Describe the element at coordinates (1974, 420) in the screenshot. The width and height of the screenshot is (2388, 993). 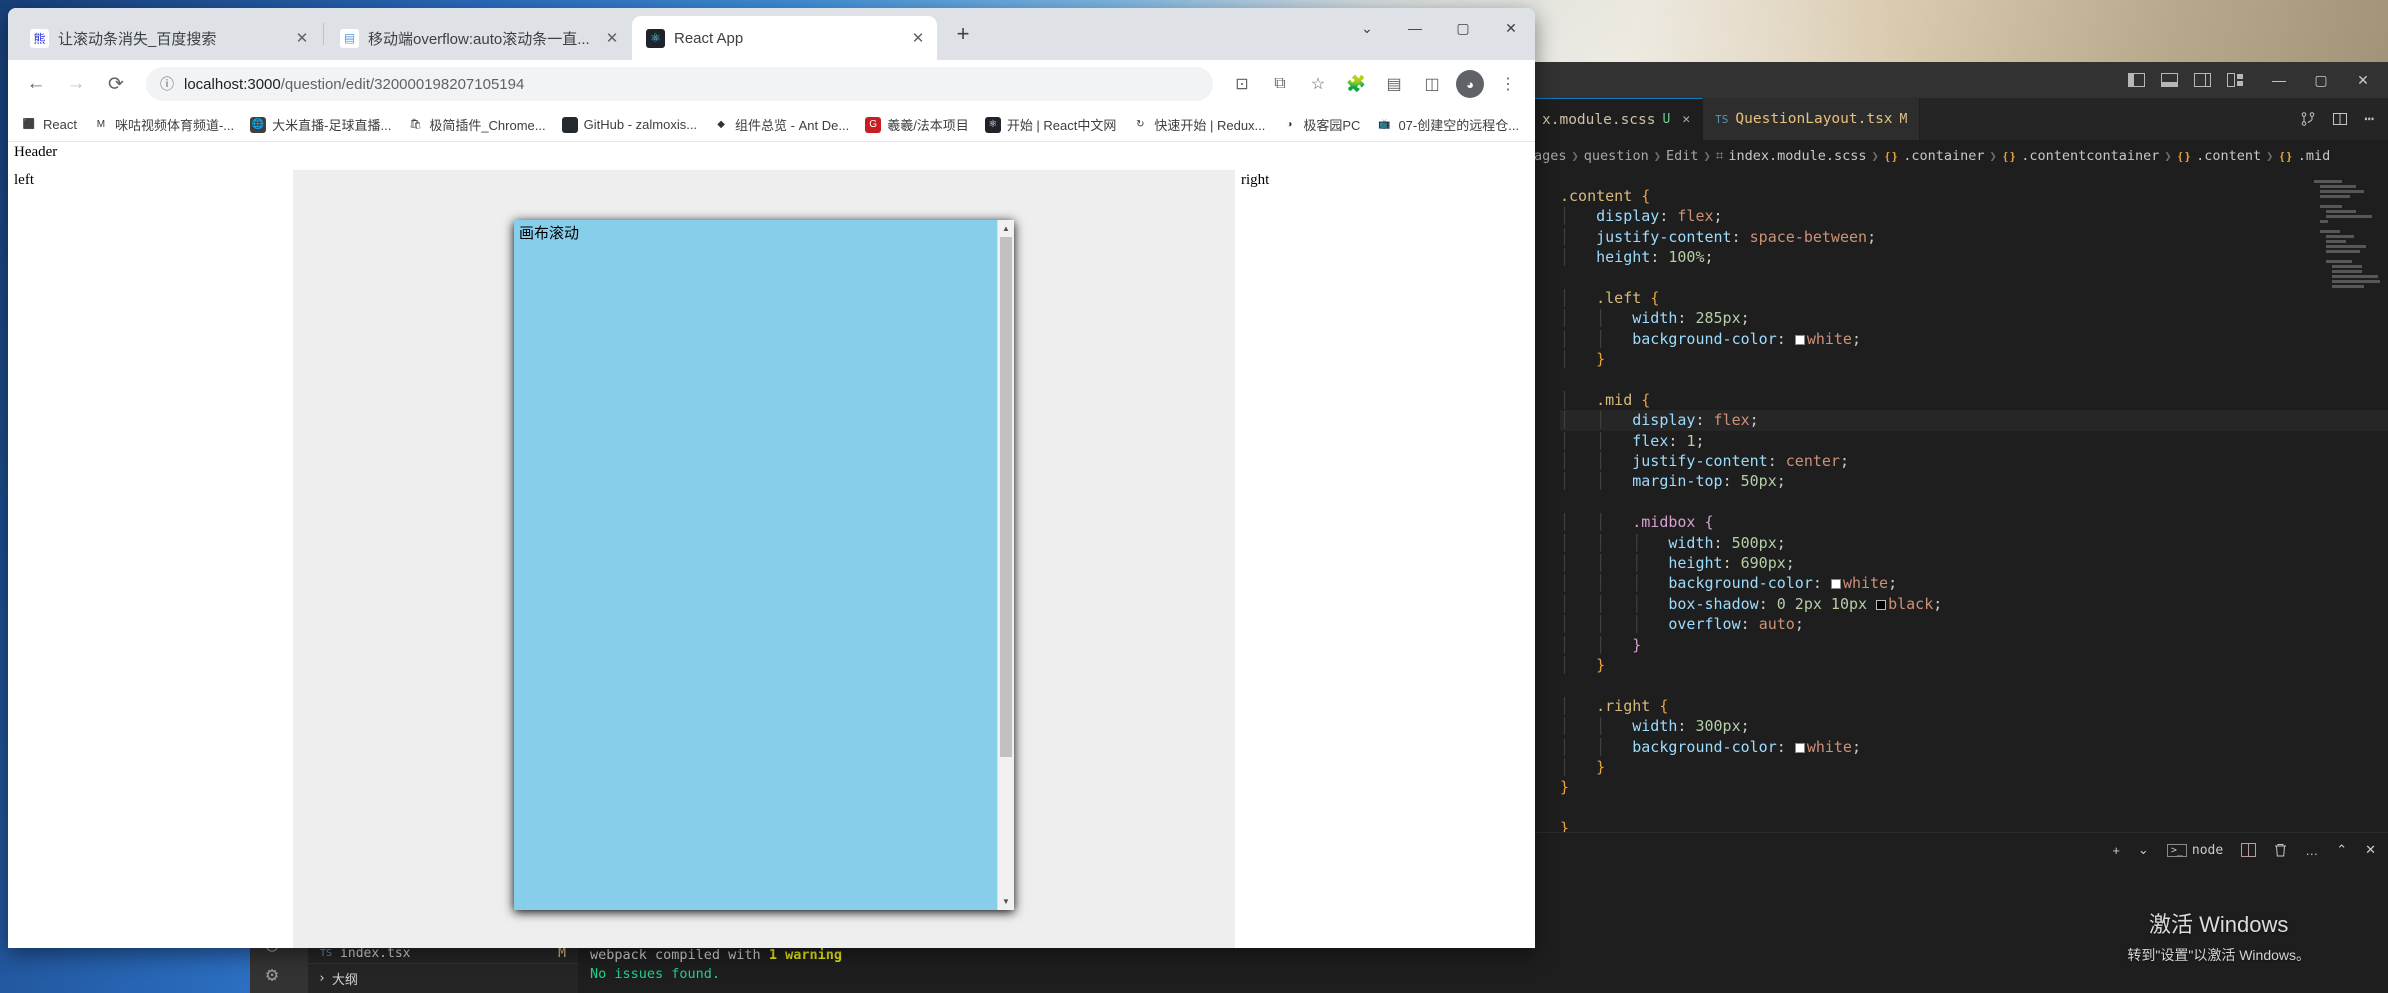
I see `code-line: │ │ display: flex;` at that location.